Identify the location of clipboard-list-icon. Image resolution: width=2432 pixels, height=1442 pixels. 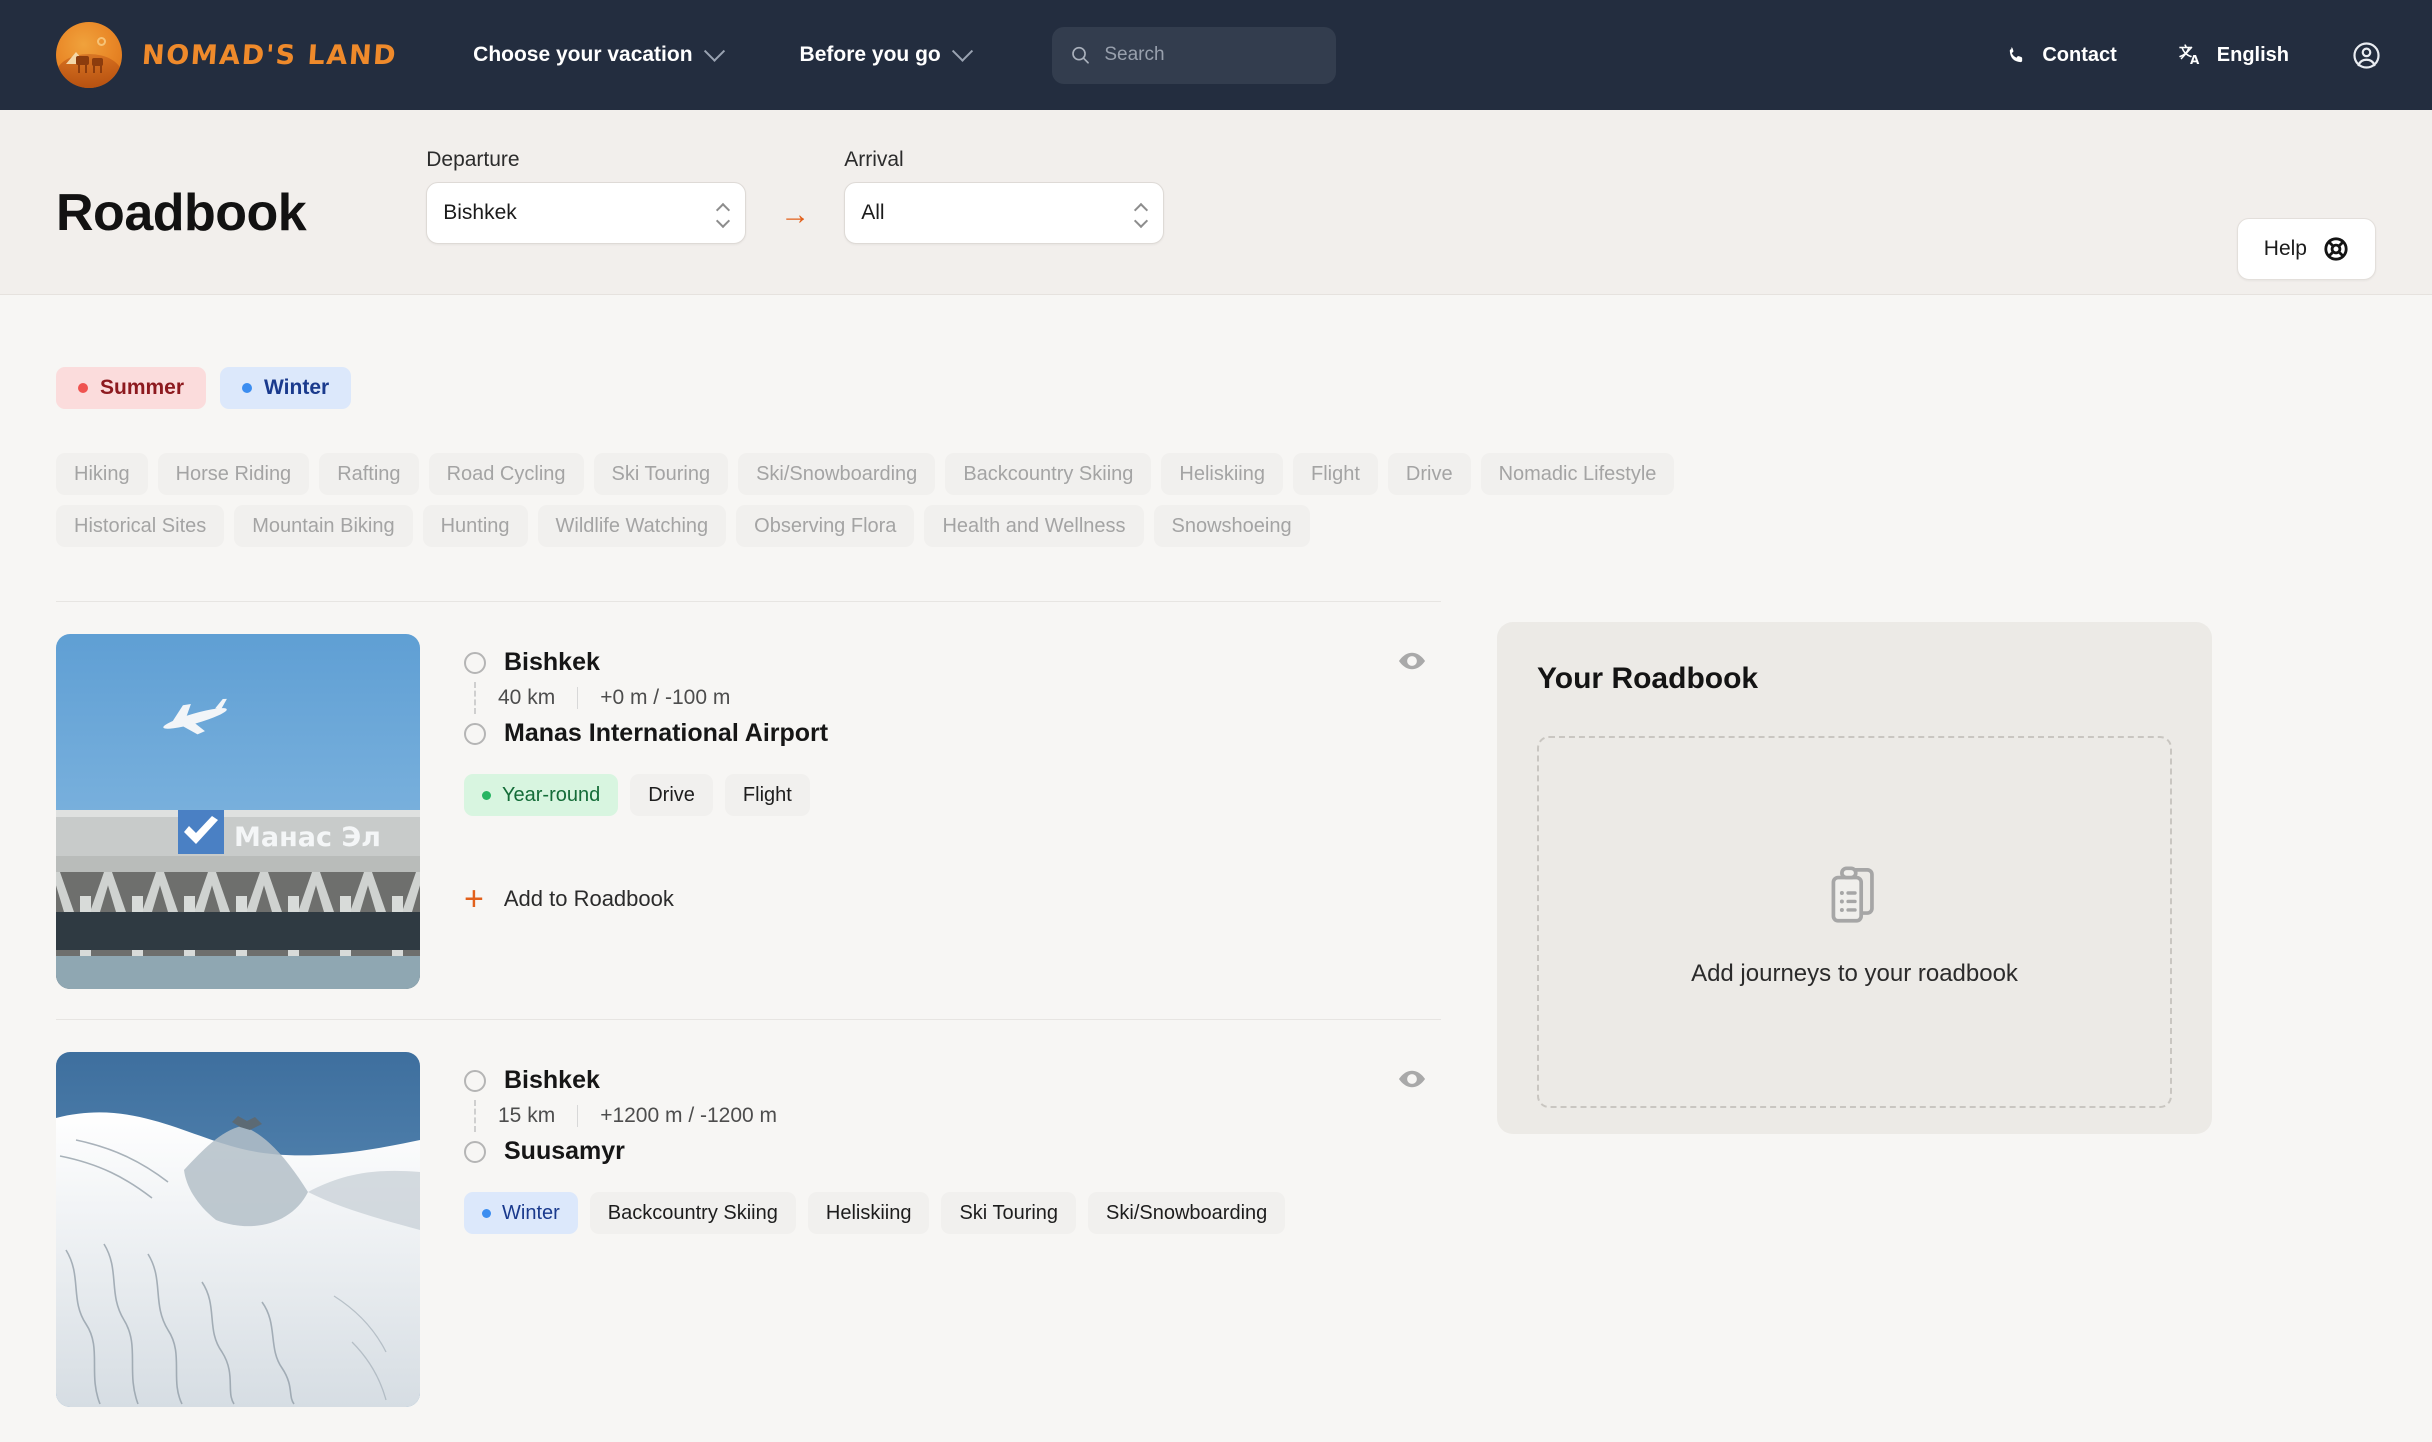
(1852, 894).